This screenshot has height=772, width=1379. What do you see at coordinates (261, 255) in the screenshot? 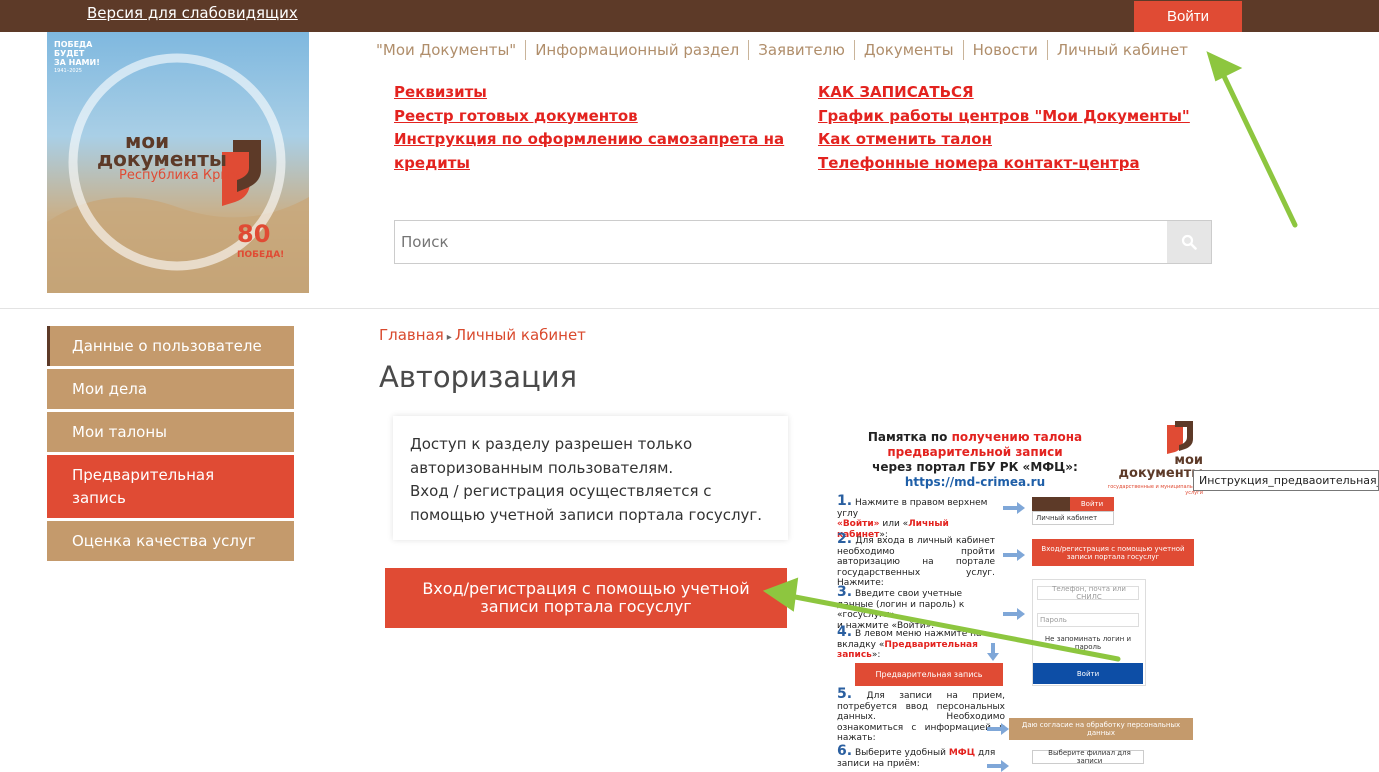
I see `logo-pobeda: ПОБЕДА!` at bounding box center [261, 255].